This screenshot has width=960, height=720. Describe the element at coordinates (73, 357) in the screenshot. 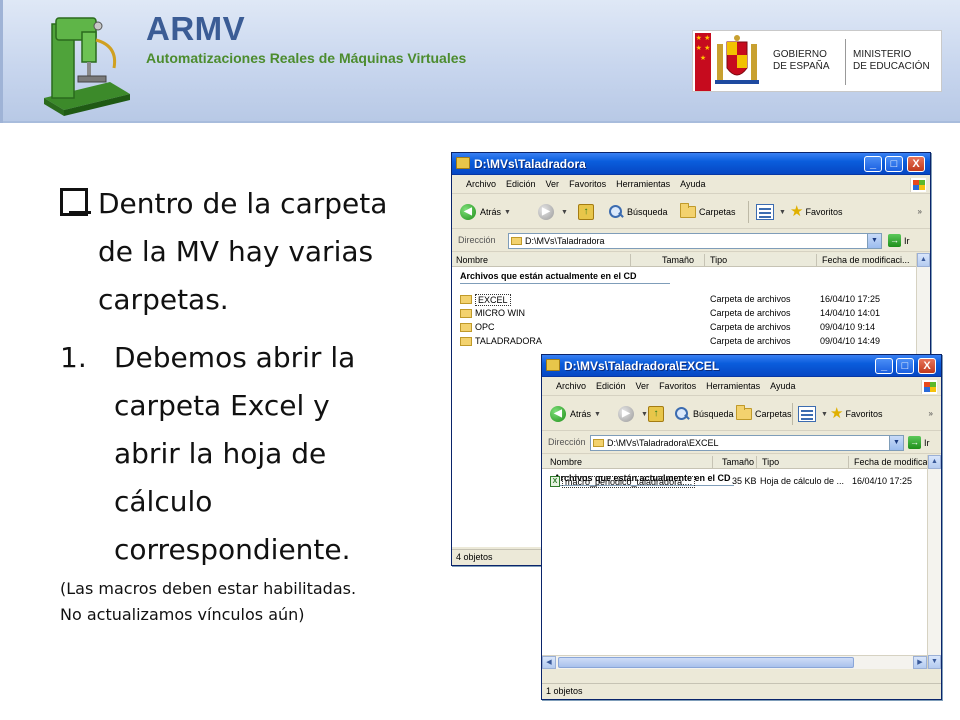

I see `item-number: 1.` at that location.